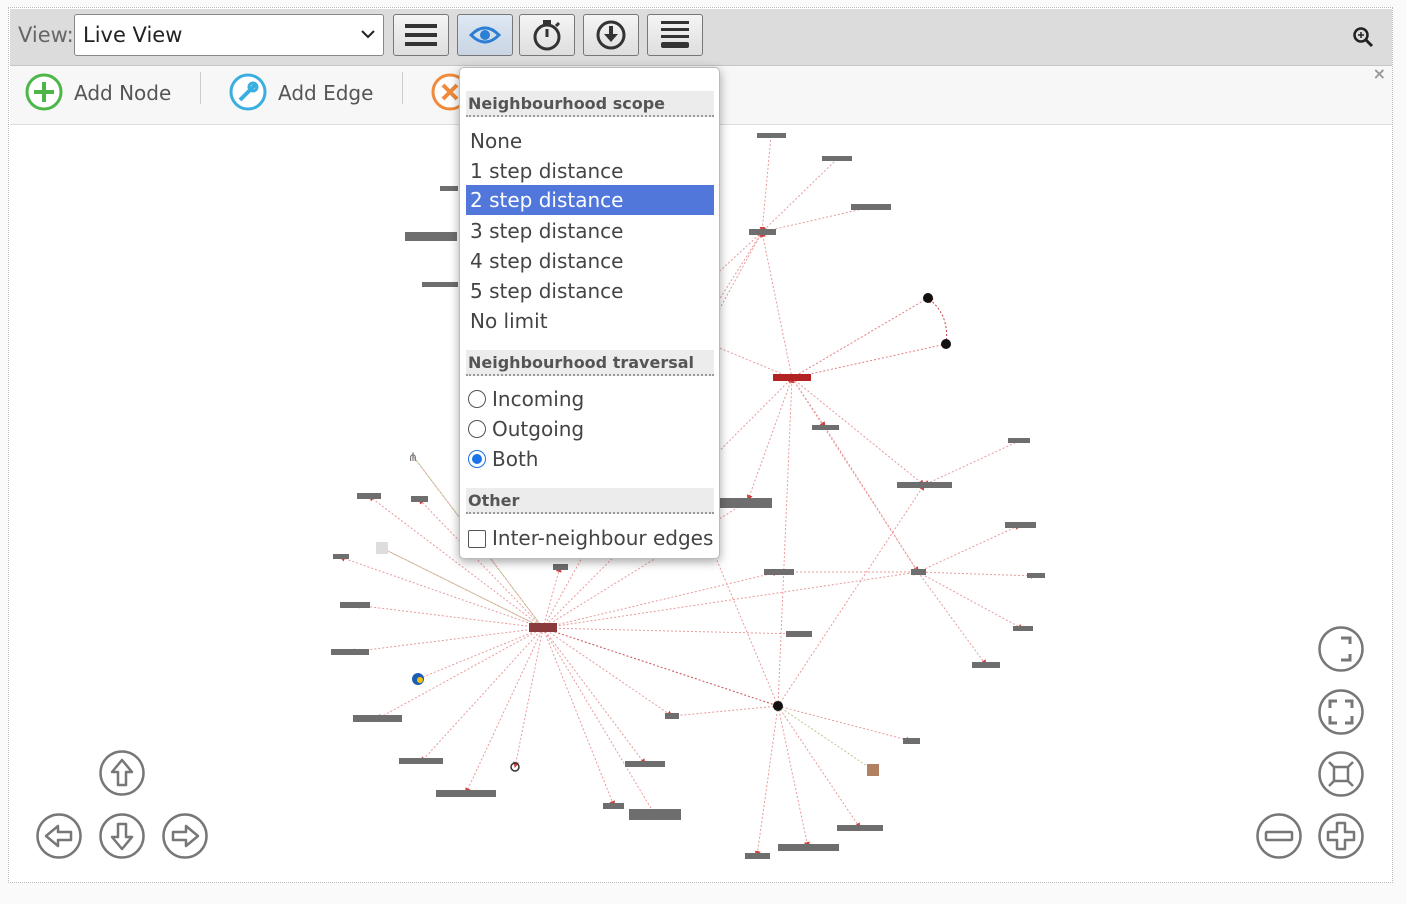 Image resolution: width=1406 pixels, height=904 pixels. I want to click on timer-button, so click(547, 35).